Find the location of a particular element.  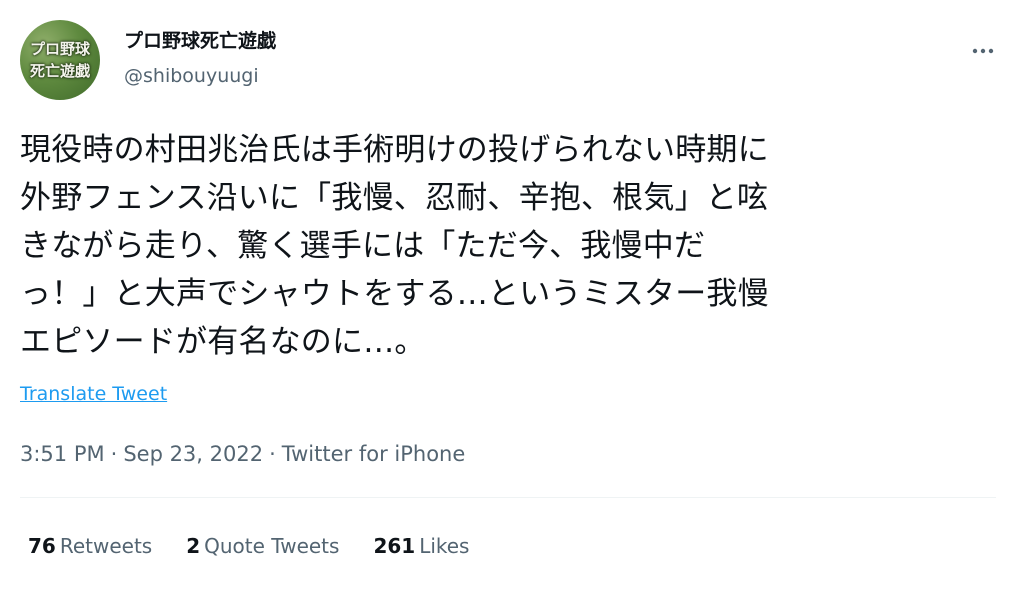

author-info: プロ野球死亡遊戯 @shibouyuugi is located at coordinates (200, 58).